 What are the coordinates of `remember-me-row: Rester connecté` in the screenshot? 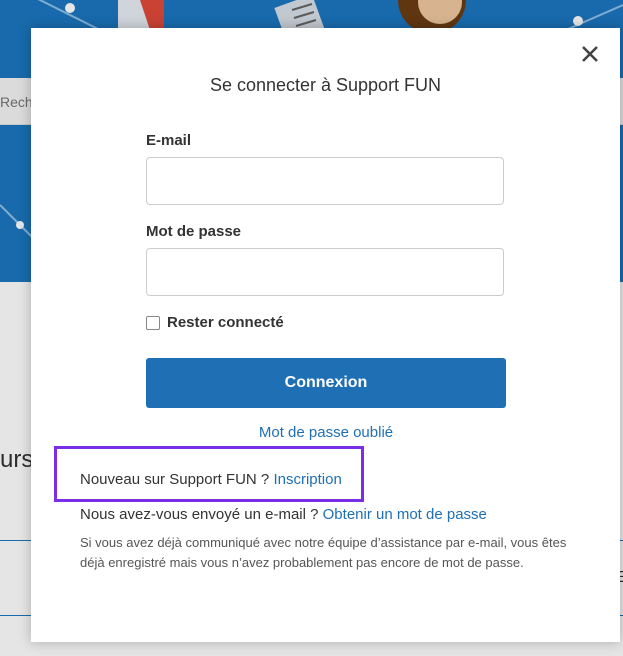 It's located at (215, 322).